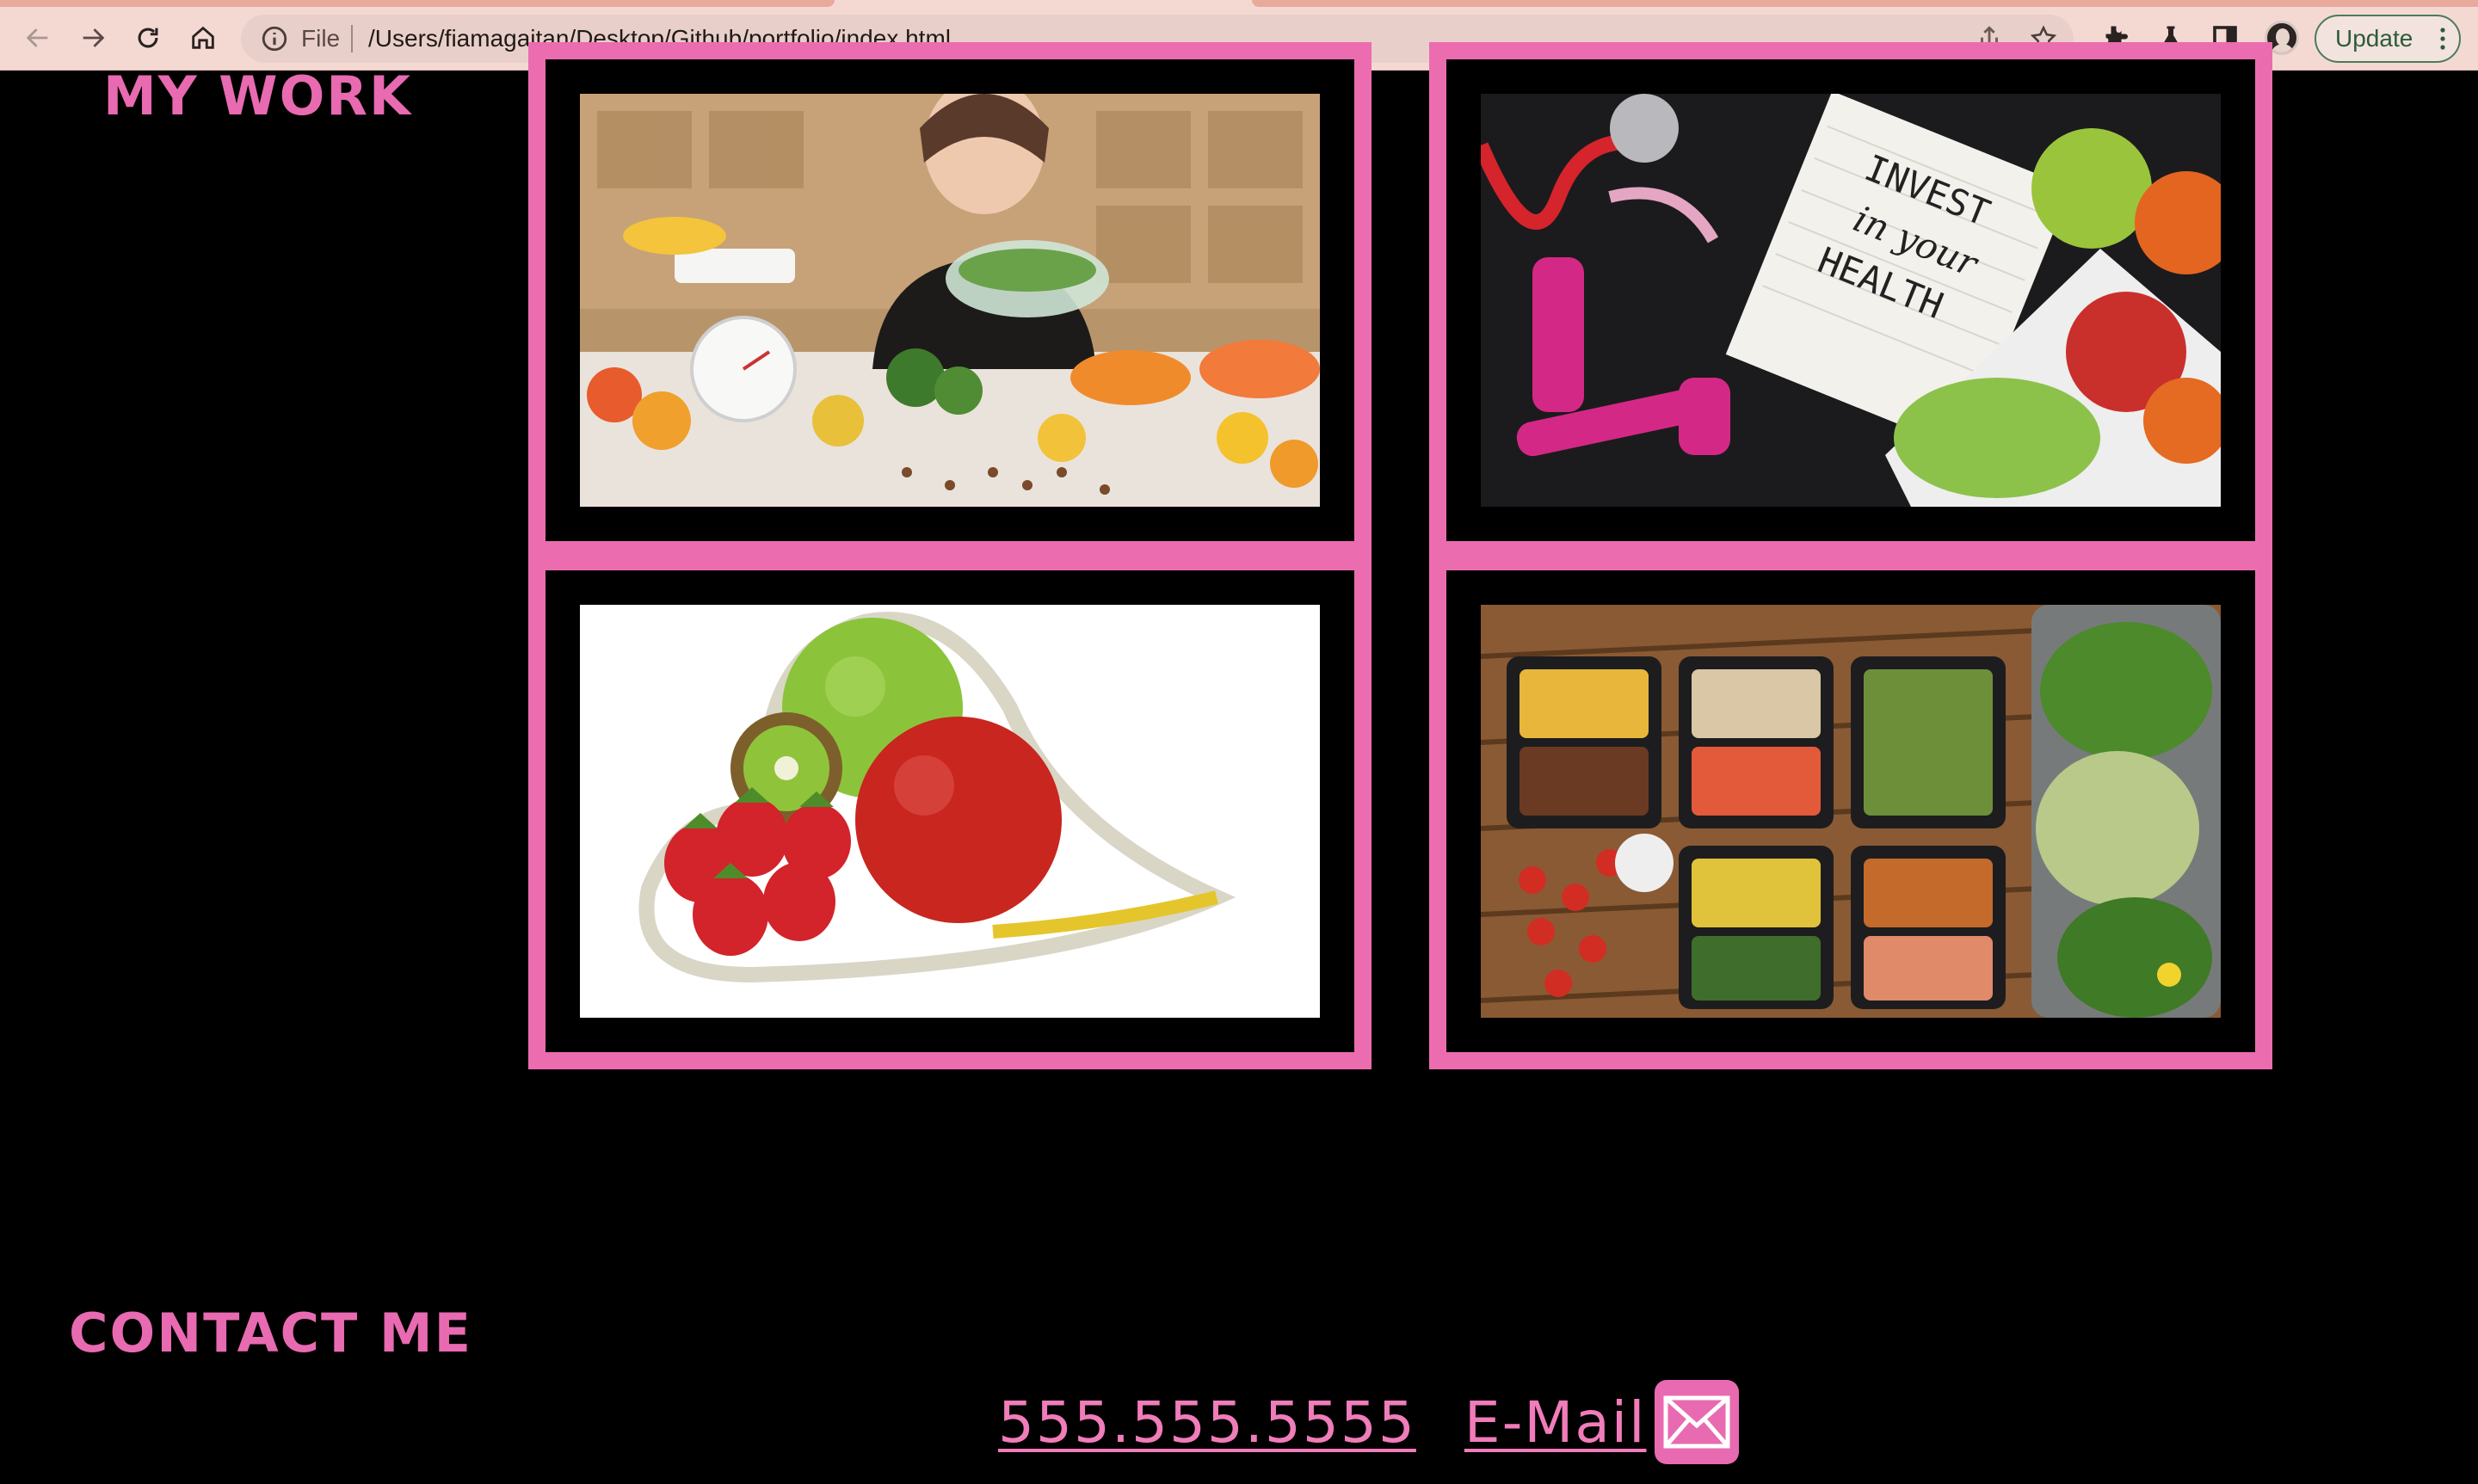  I want to click on back-arrow-icon, so click(38, 37).